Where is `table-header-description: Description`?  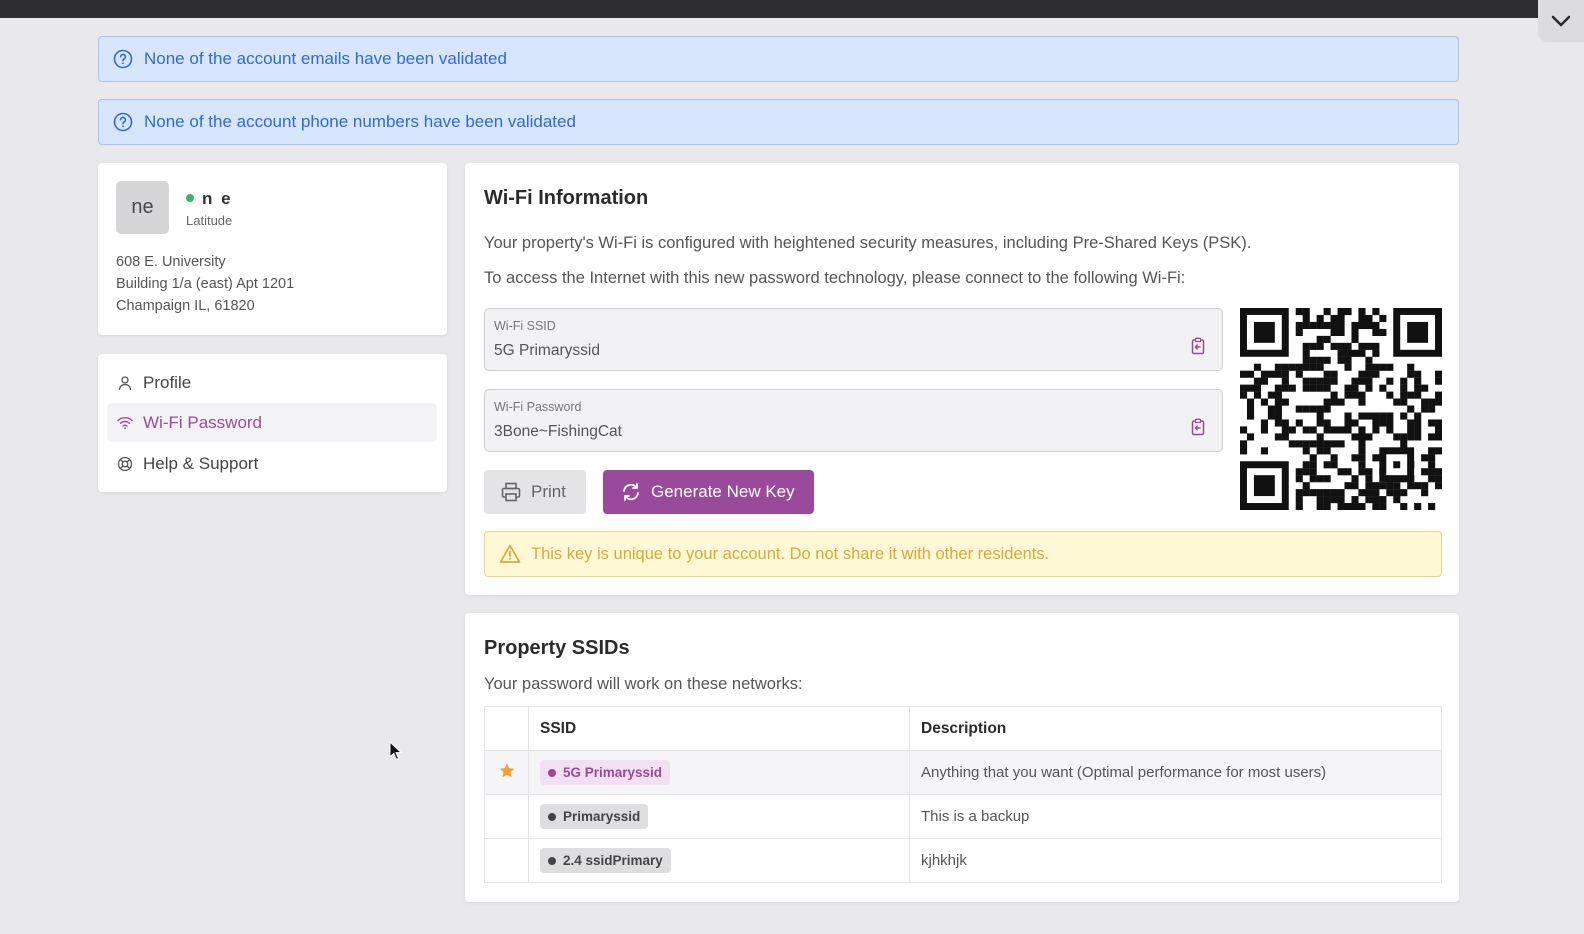 table-header-description: Description is located at coordinates (1175, 728).